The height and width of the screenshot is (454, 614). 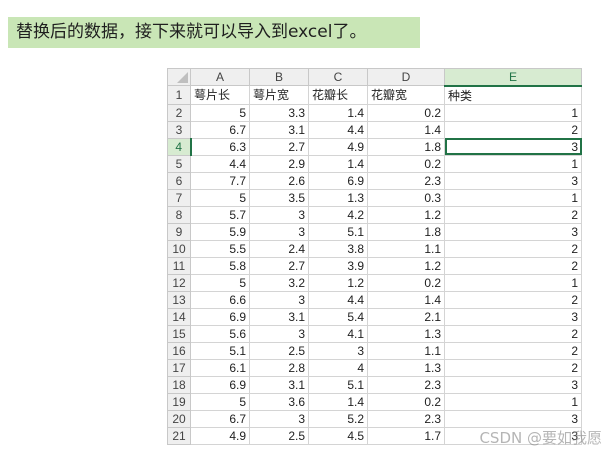 I want to click on cell-c12: 1.2, so click(x=338, y=282).